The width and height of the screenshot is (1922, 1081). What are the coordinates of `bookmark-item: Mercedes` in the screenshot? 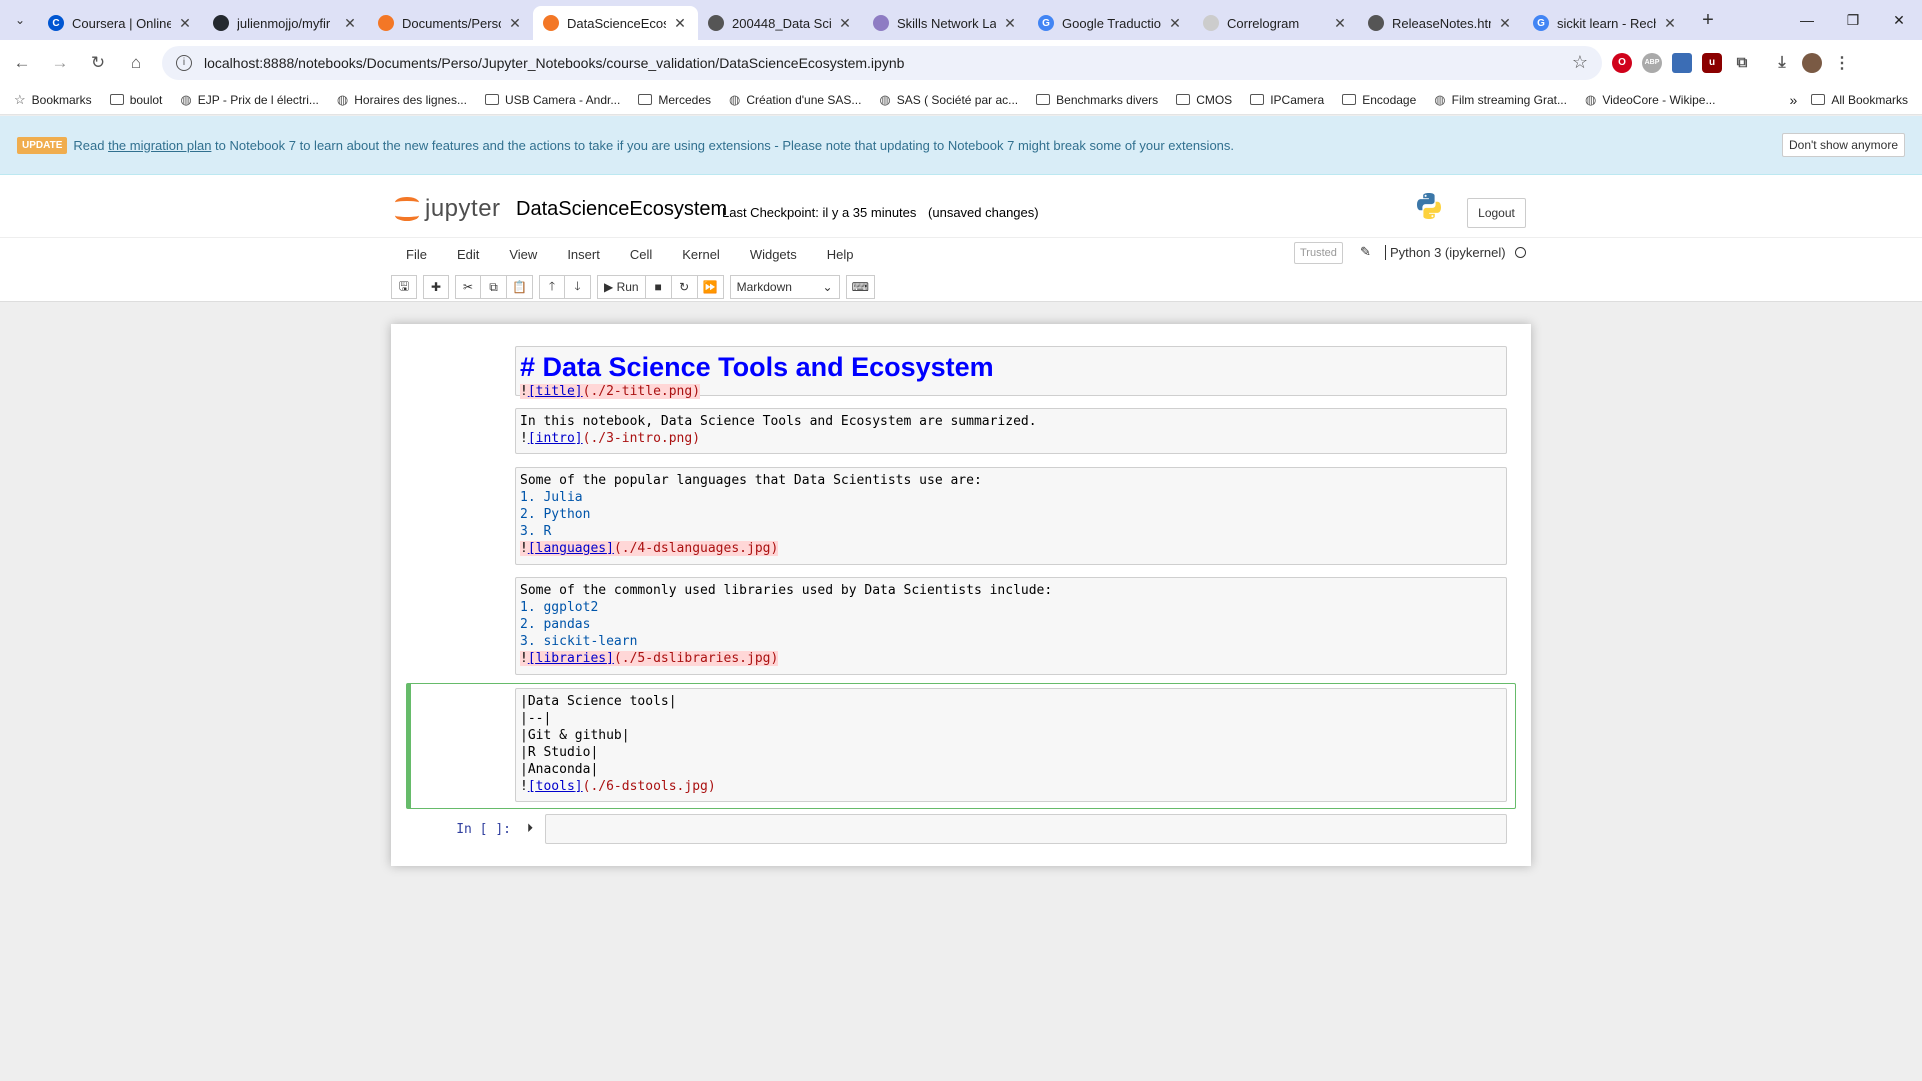 It's located at (674, 100).